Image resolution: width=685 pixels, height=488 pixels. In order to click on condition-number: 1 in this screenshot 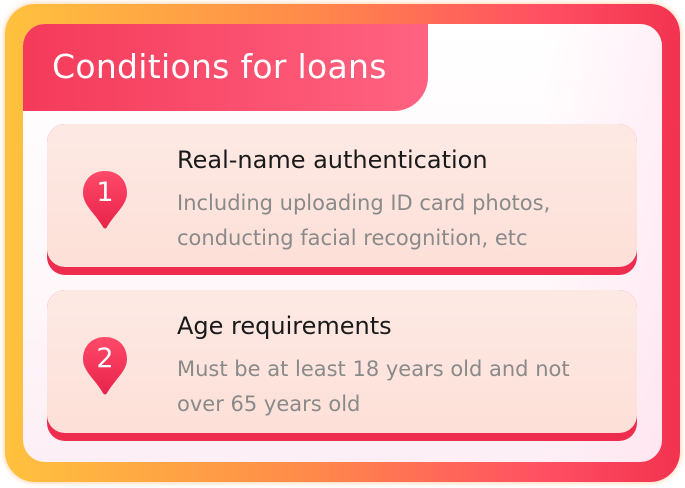, I will do `click(105, 192)`.